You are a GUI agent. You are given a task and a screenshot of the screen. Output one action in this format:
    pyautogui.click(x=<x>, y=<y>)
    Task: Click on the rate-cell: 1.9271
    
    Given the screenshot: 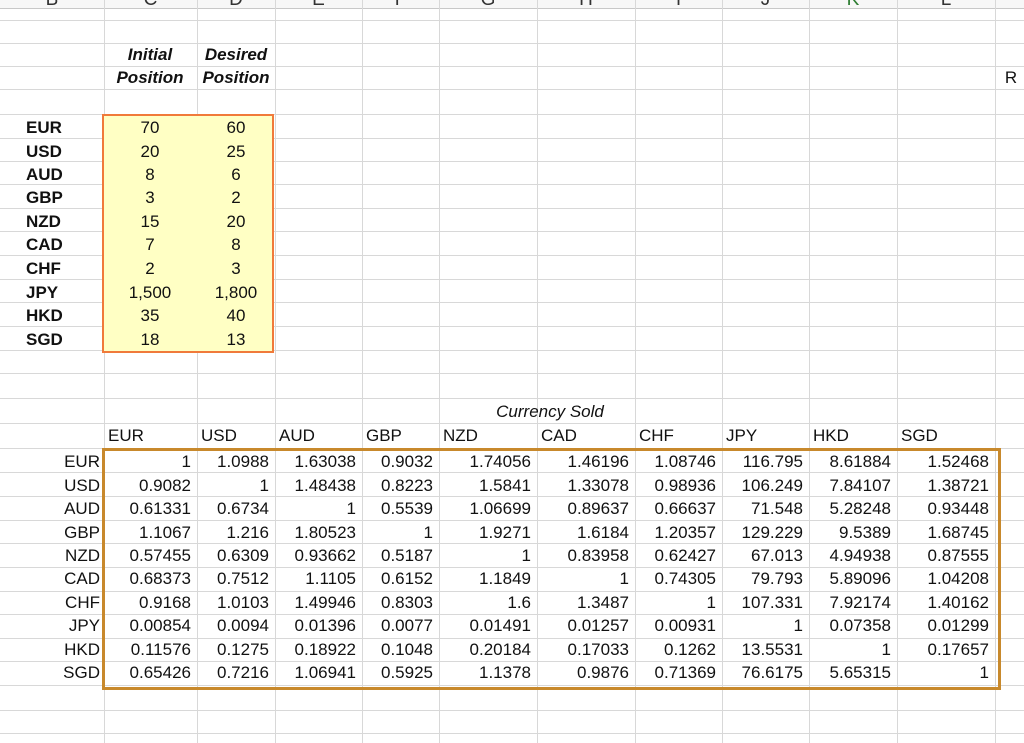 What is the action you would take?
    pyautogui.click(x=485, y=532)
    